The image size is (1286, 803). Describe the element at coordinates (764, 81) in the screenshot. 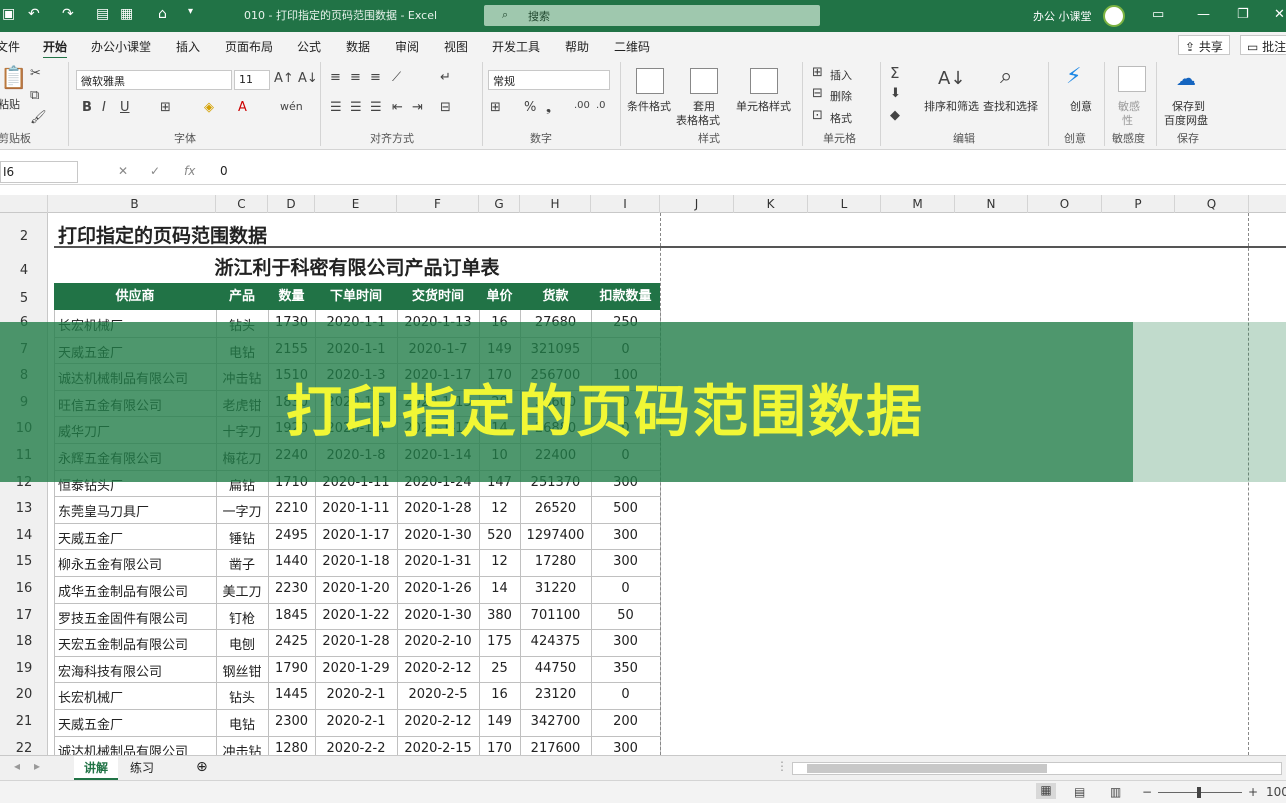

I see `cell-style-icon` at that location.